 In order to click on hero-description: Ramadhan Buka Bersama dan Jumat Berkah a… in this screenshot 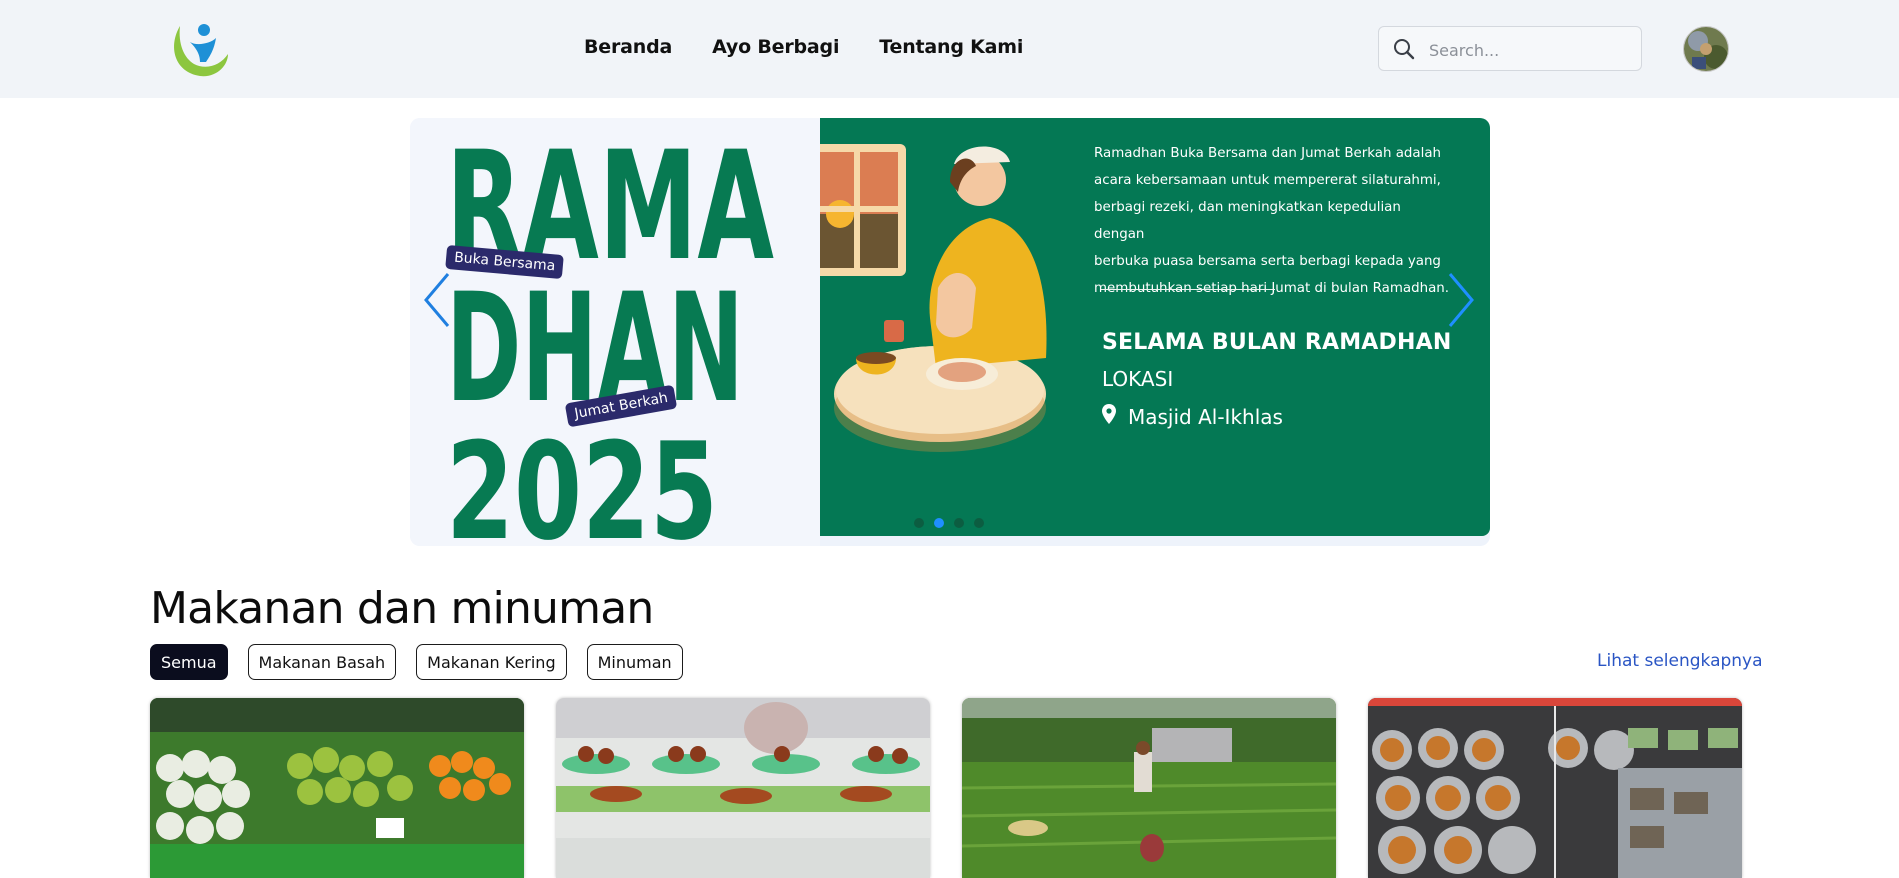, I will do `click(1274, 221)`.